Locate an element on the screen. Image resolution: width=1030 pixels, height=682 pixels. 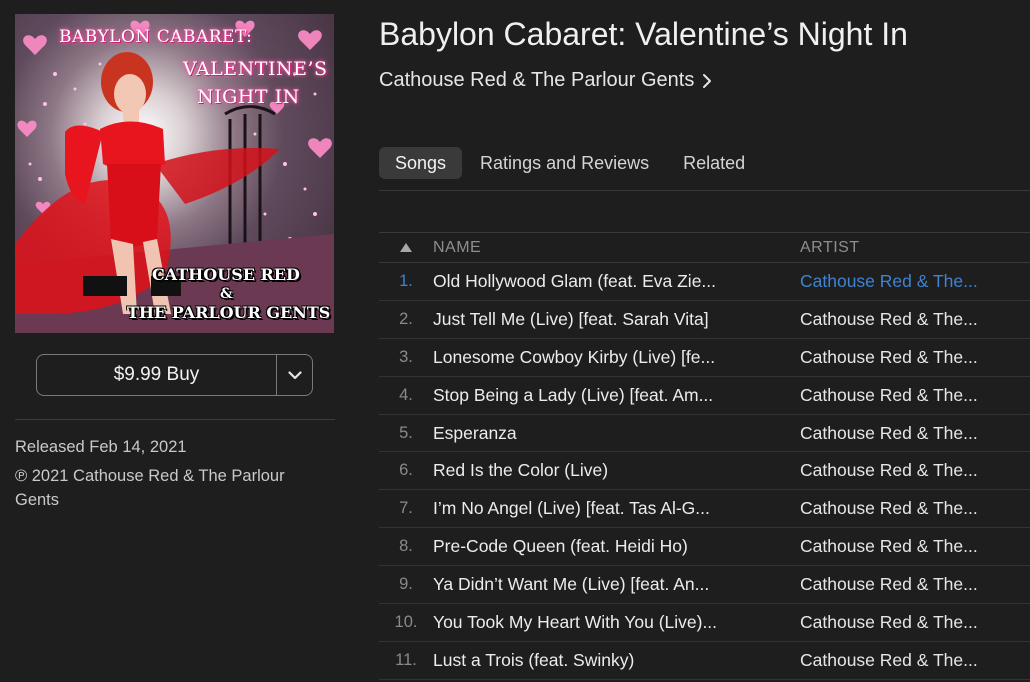
track-name: Esperanza is located at coordinates (475, 432).